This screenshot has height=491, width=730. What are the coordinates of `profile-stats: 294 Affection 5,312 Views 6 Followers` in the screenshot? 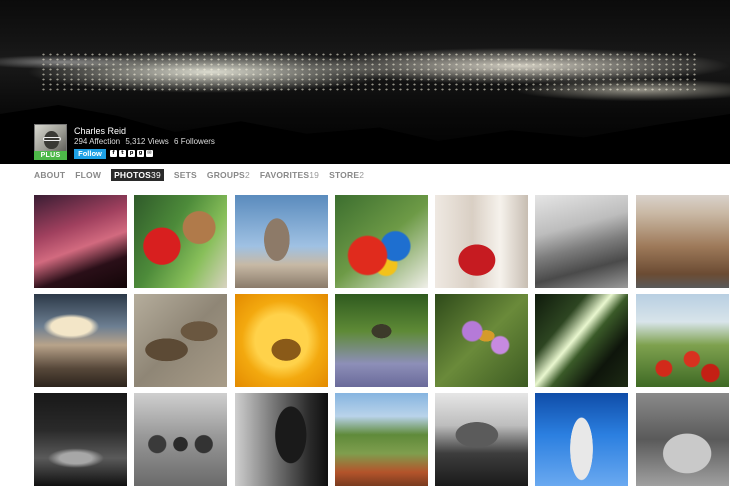 It's located at (146, 141).